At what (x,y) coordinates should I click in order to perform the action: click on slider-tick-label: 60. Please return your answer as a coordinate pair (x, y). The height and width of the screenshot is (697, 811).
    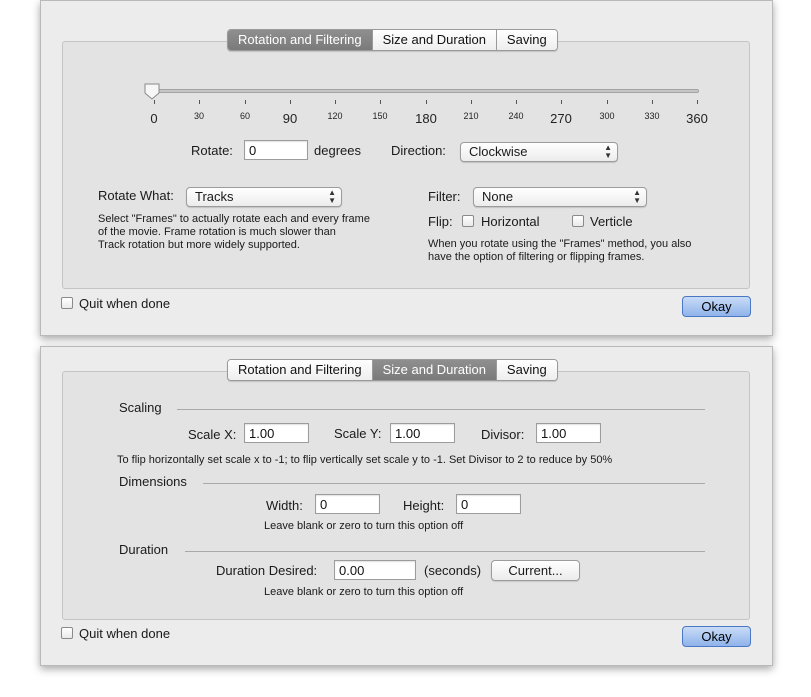
    Looking at the image, I should click on (245, 116).